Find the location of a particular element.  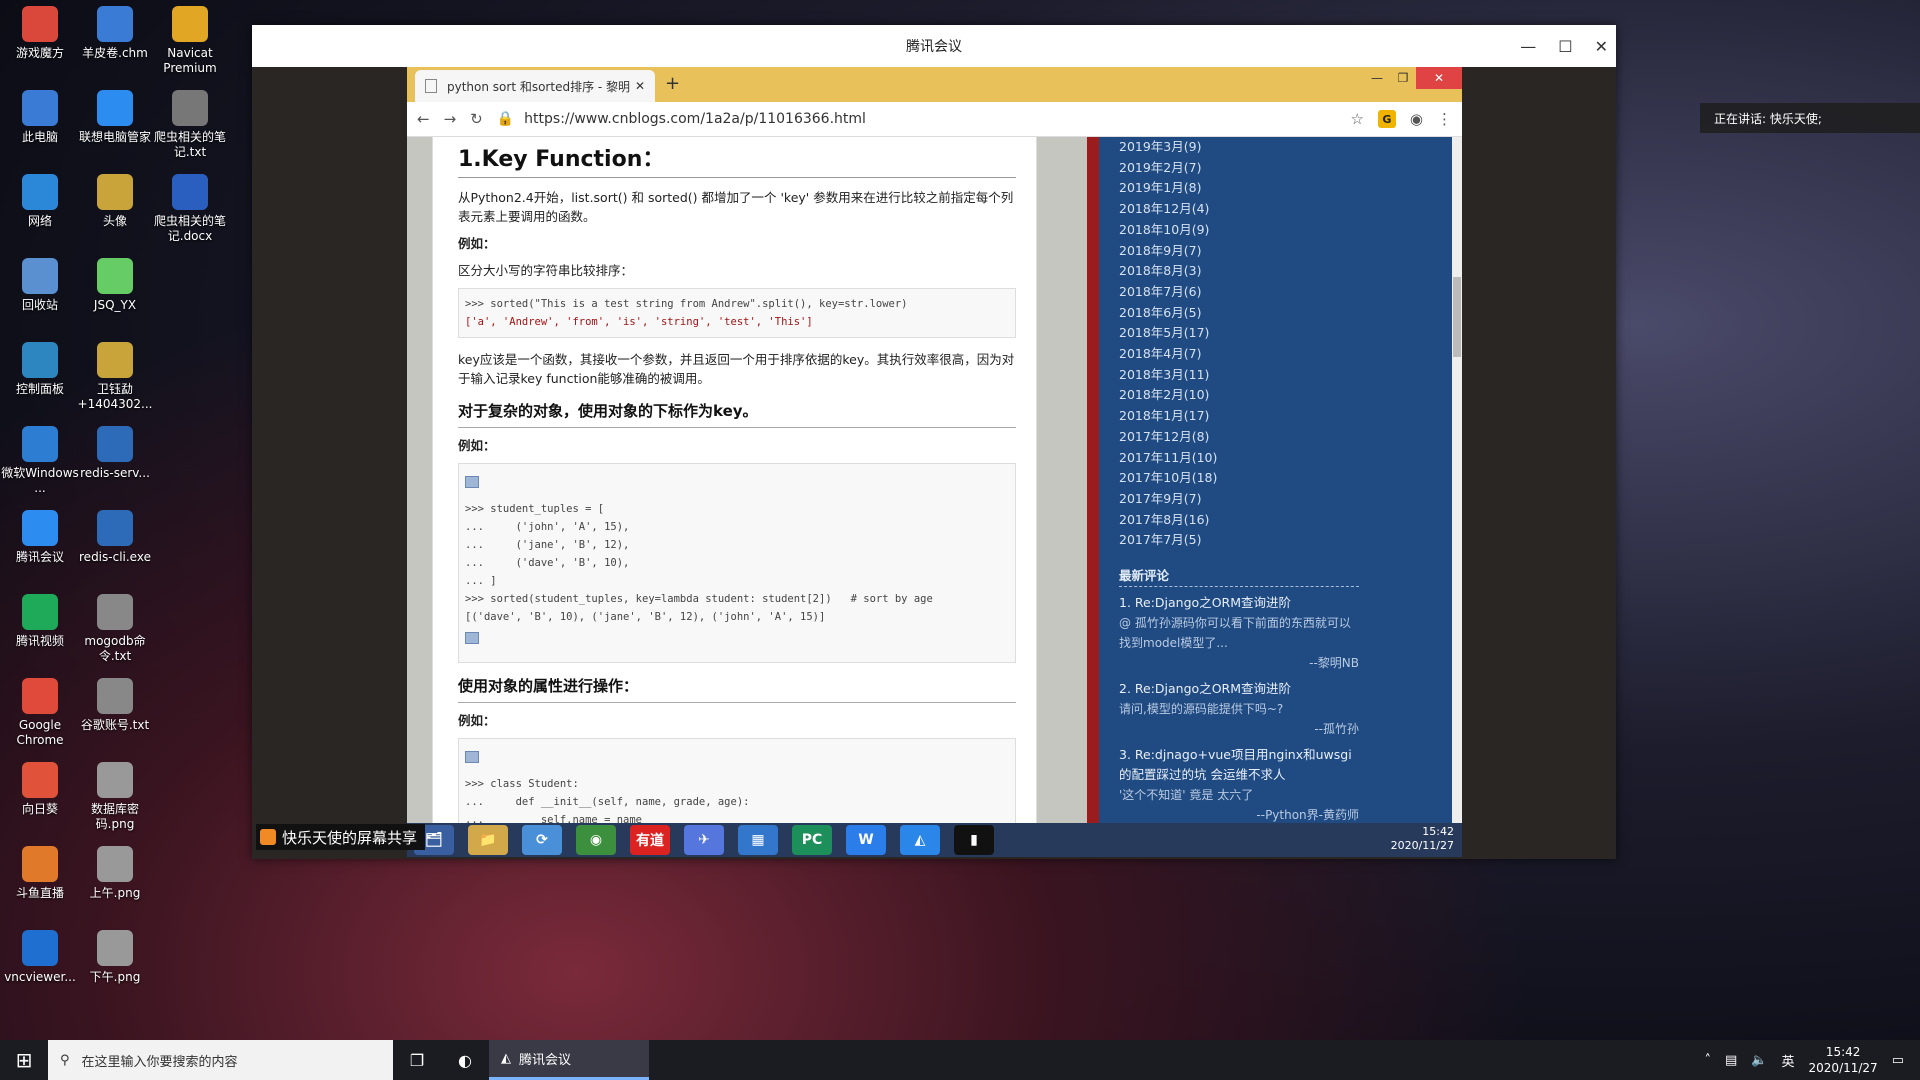

taskbar-clock: 15:42 2020/11/27 is located at coordinates (1843, 1060).